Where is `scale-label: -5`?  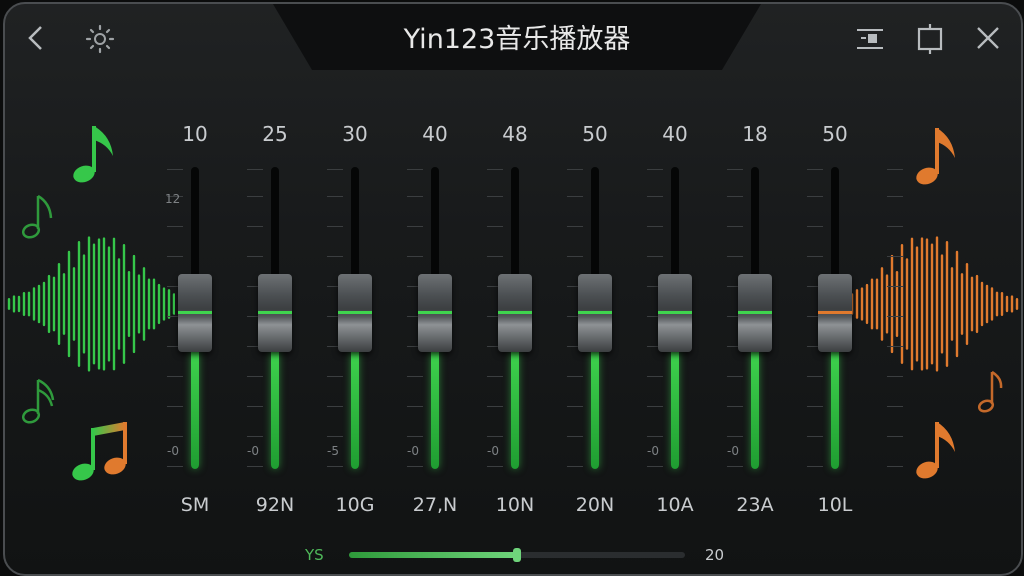 scale-label: -5 is located at coordinates (333, 451).